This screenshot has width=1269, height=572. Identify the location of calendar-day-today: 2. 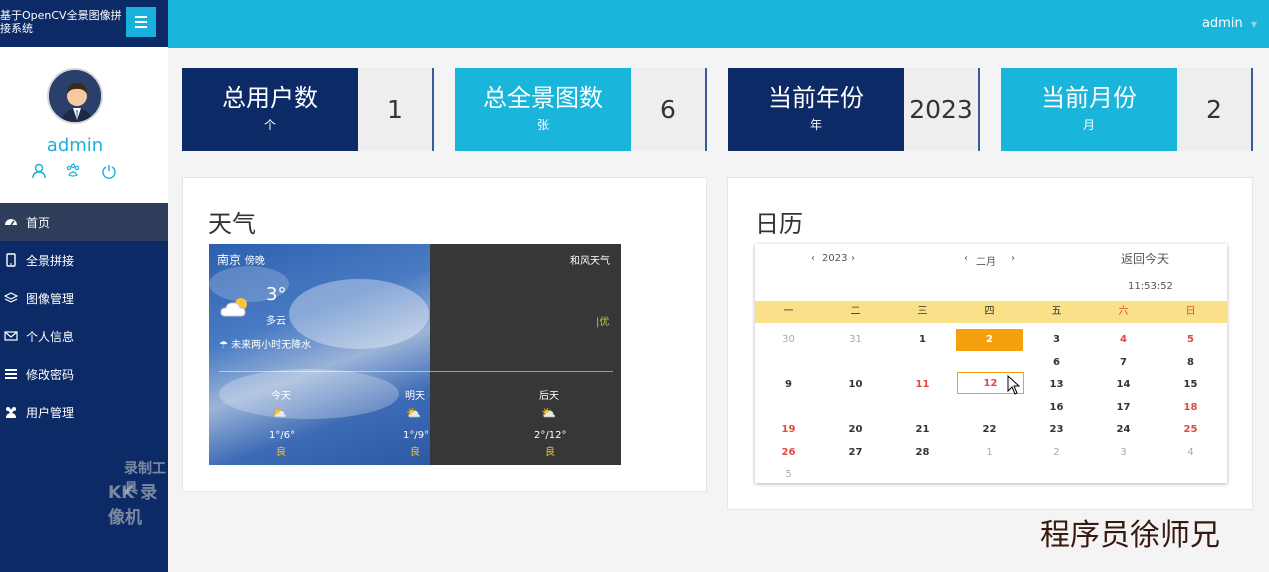
(989, 340).